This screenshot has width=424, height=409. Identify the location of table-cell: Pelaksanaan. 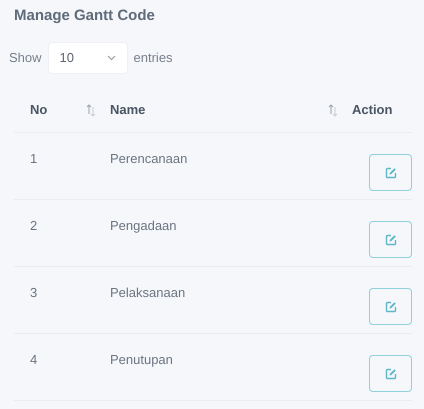
(148, 292).